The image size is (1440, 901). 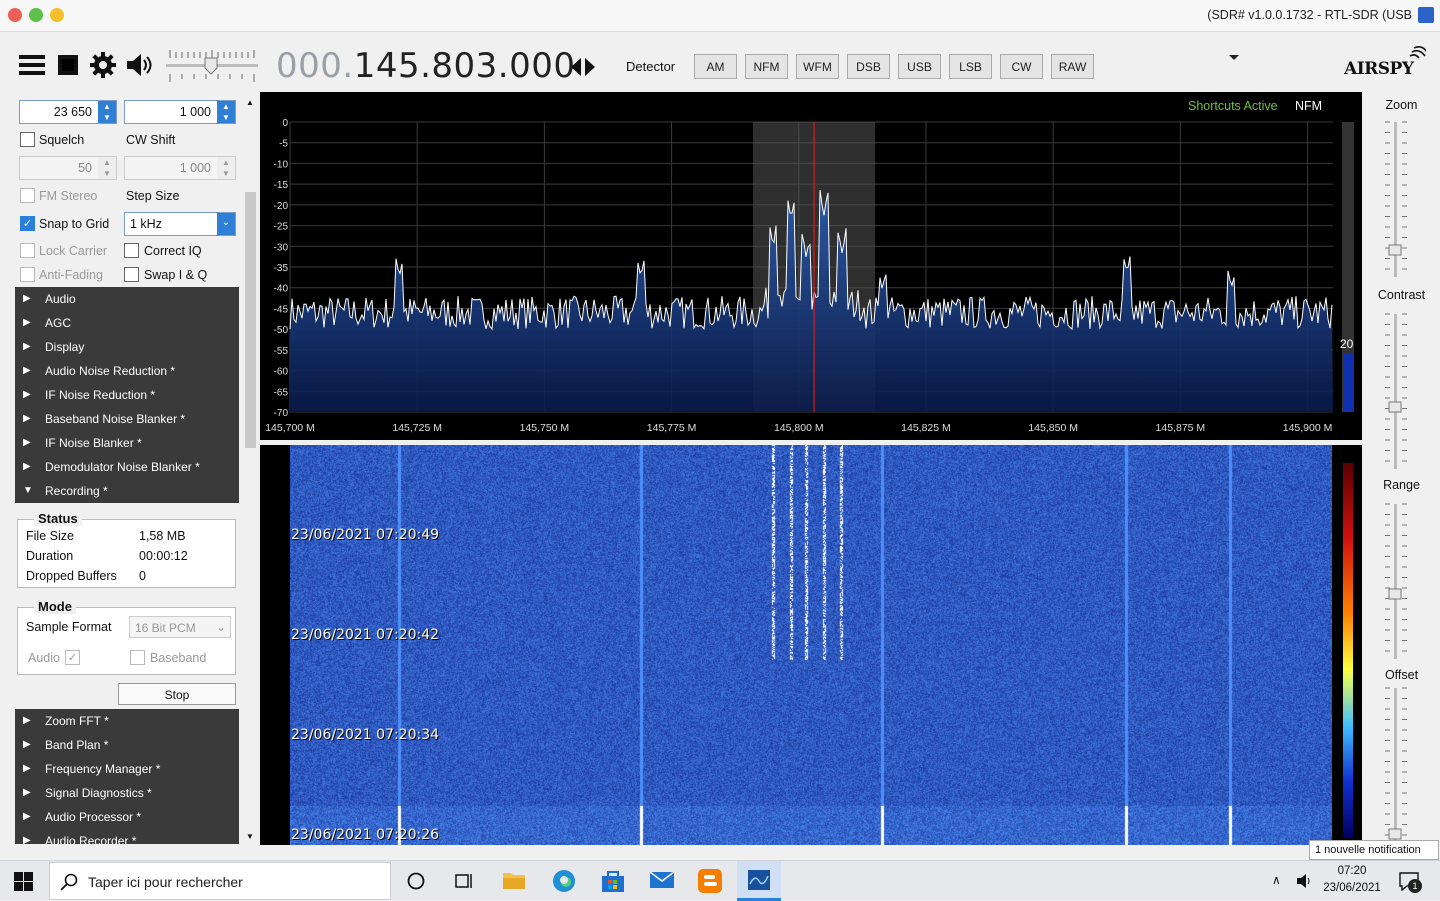 I want to click on mode-button-cw: CW, so click(x=1021, y=66).